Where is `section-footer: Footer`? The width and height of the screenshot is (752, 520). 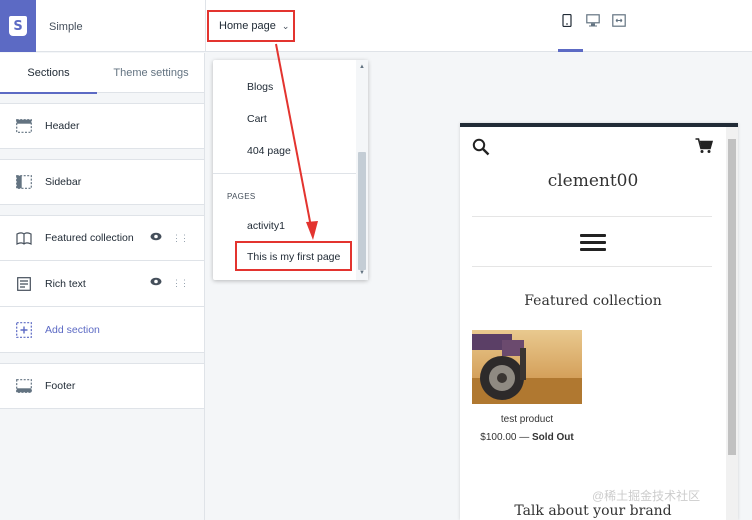
section-footer: Footer is located at coordinates (102, 386).